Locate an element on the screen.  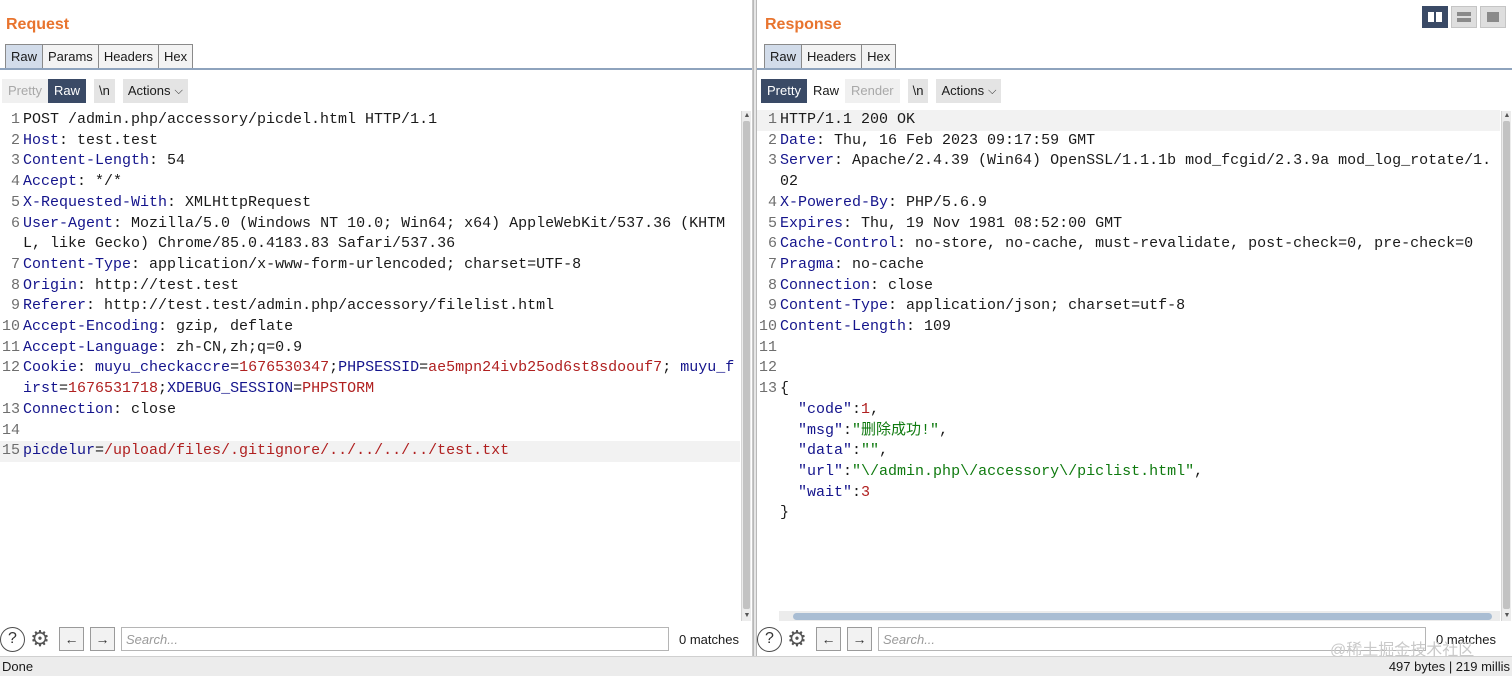
request-header-line: 5 X-Requested-With: XMLHttpRequest is located at coordinates (370, 203).